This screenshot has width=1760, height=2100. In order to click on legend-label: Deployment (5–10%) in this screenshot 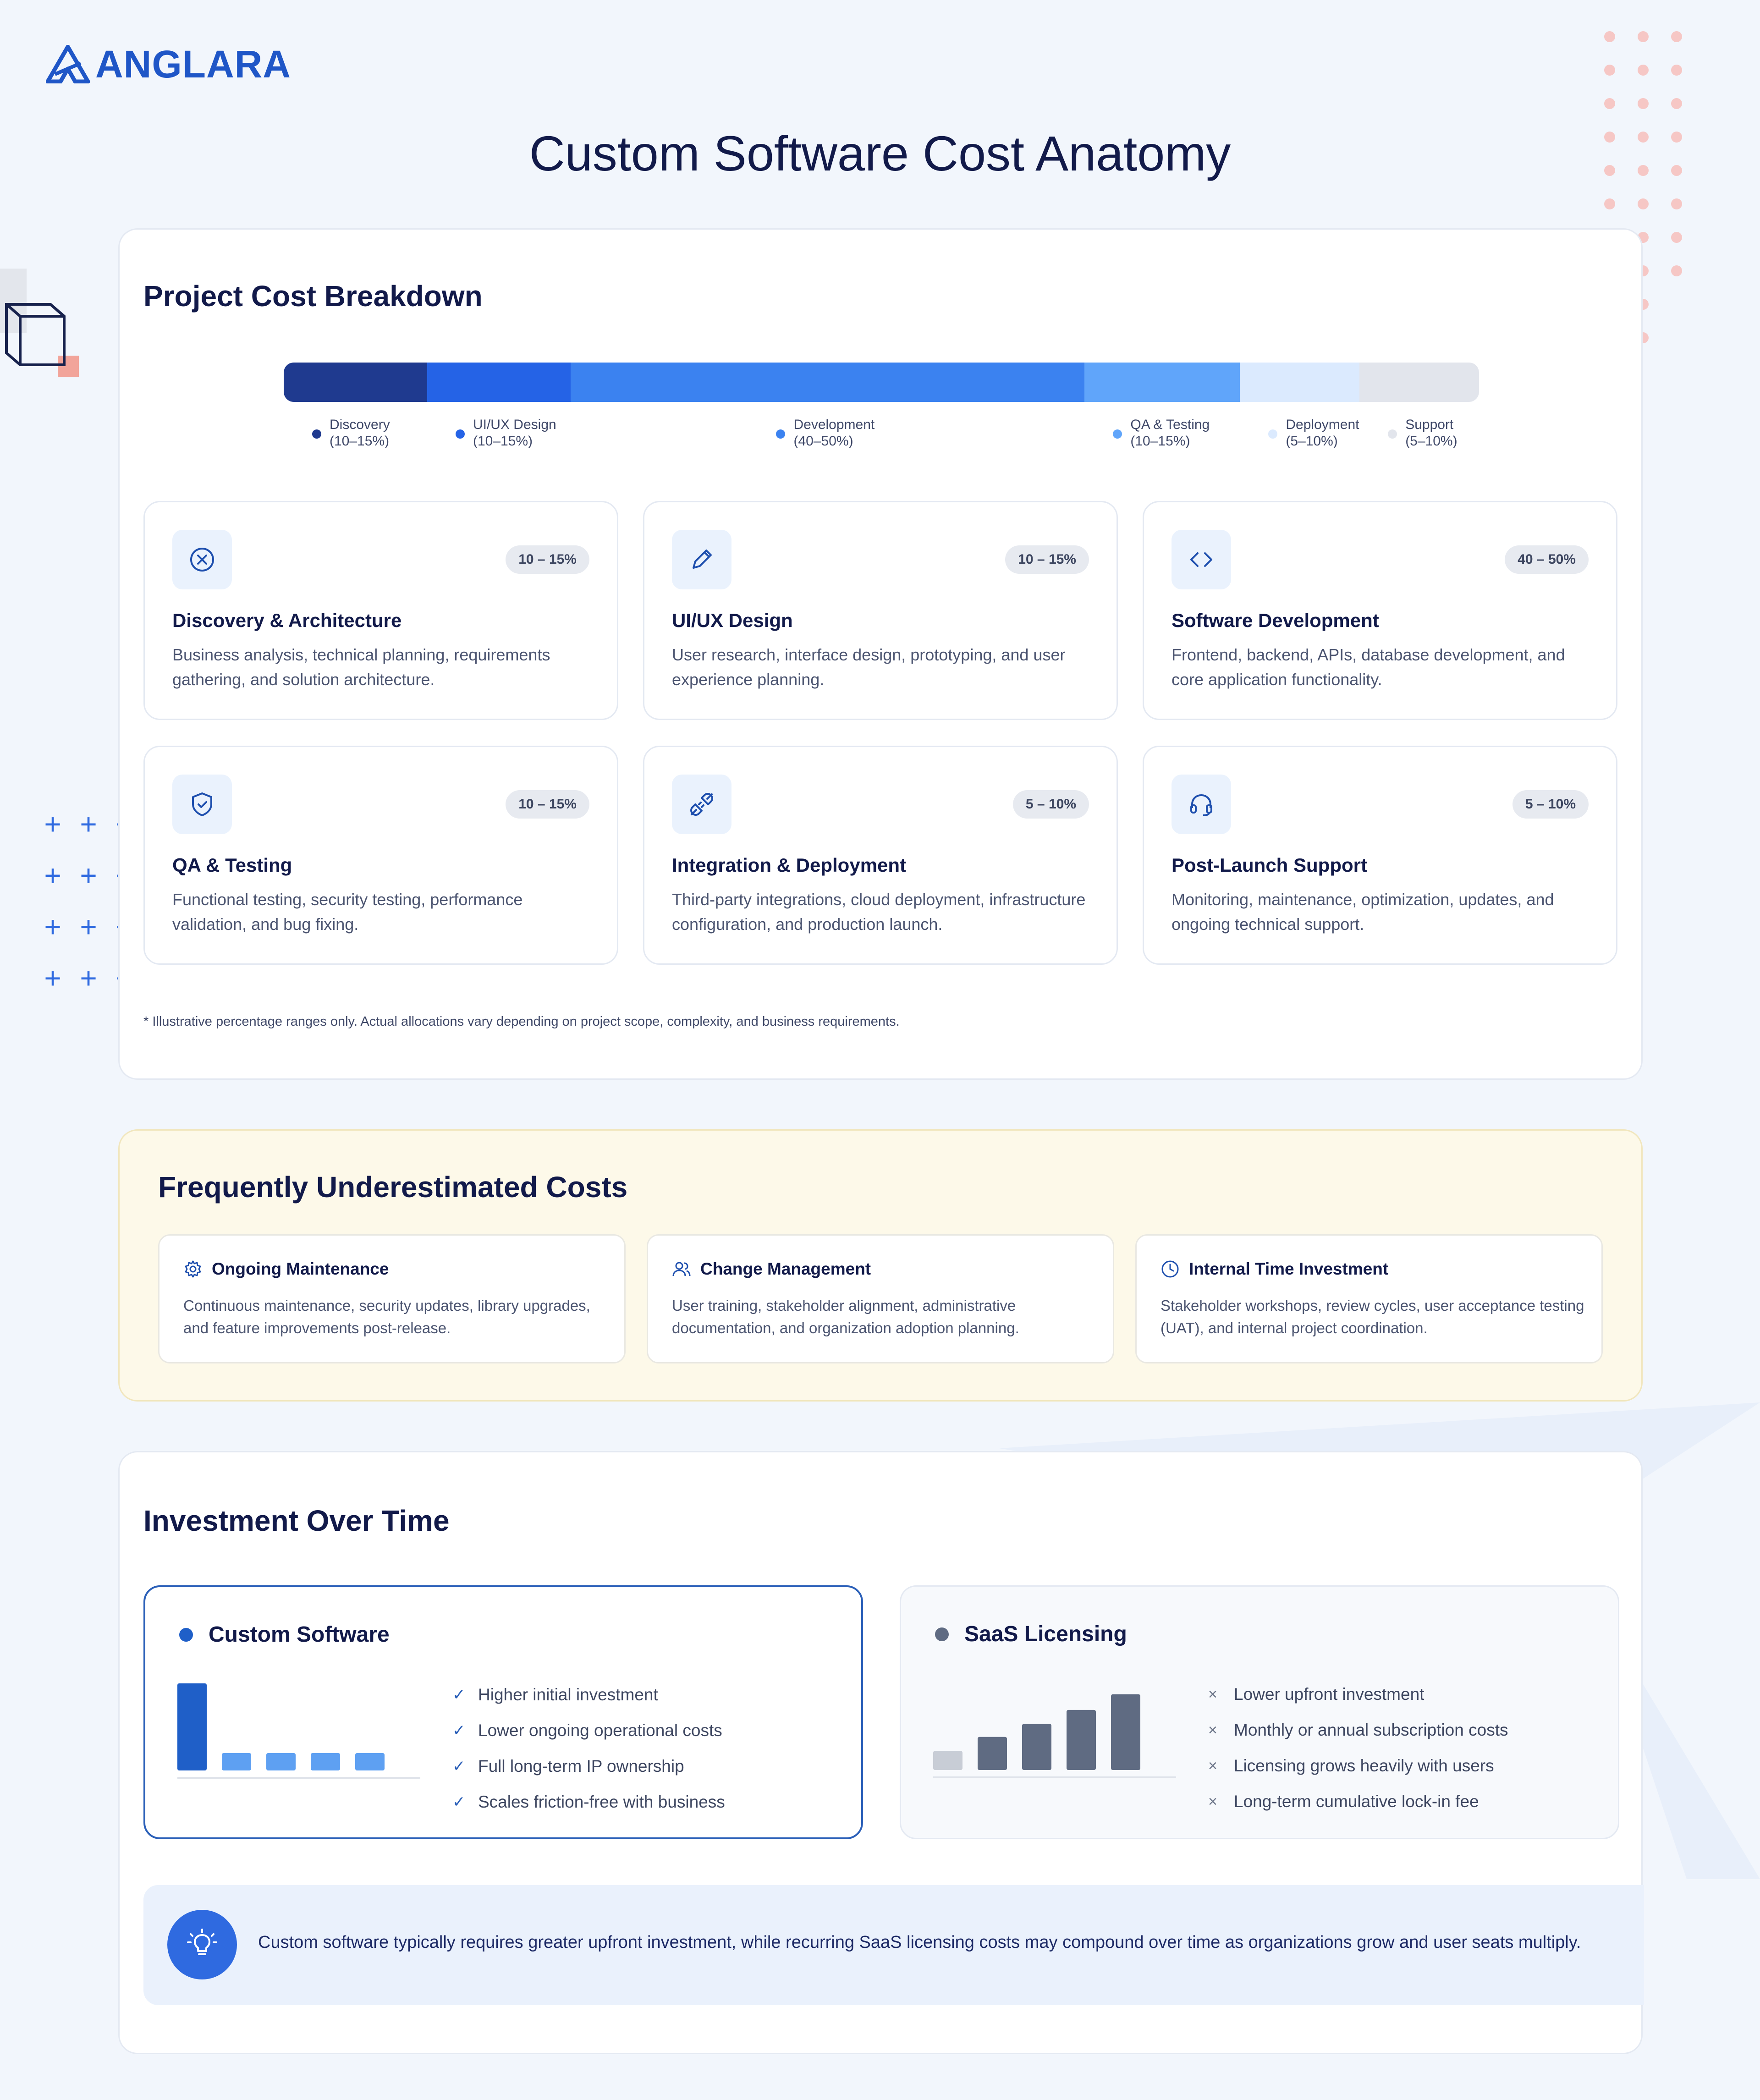, I will do `click(1322, 433)`.